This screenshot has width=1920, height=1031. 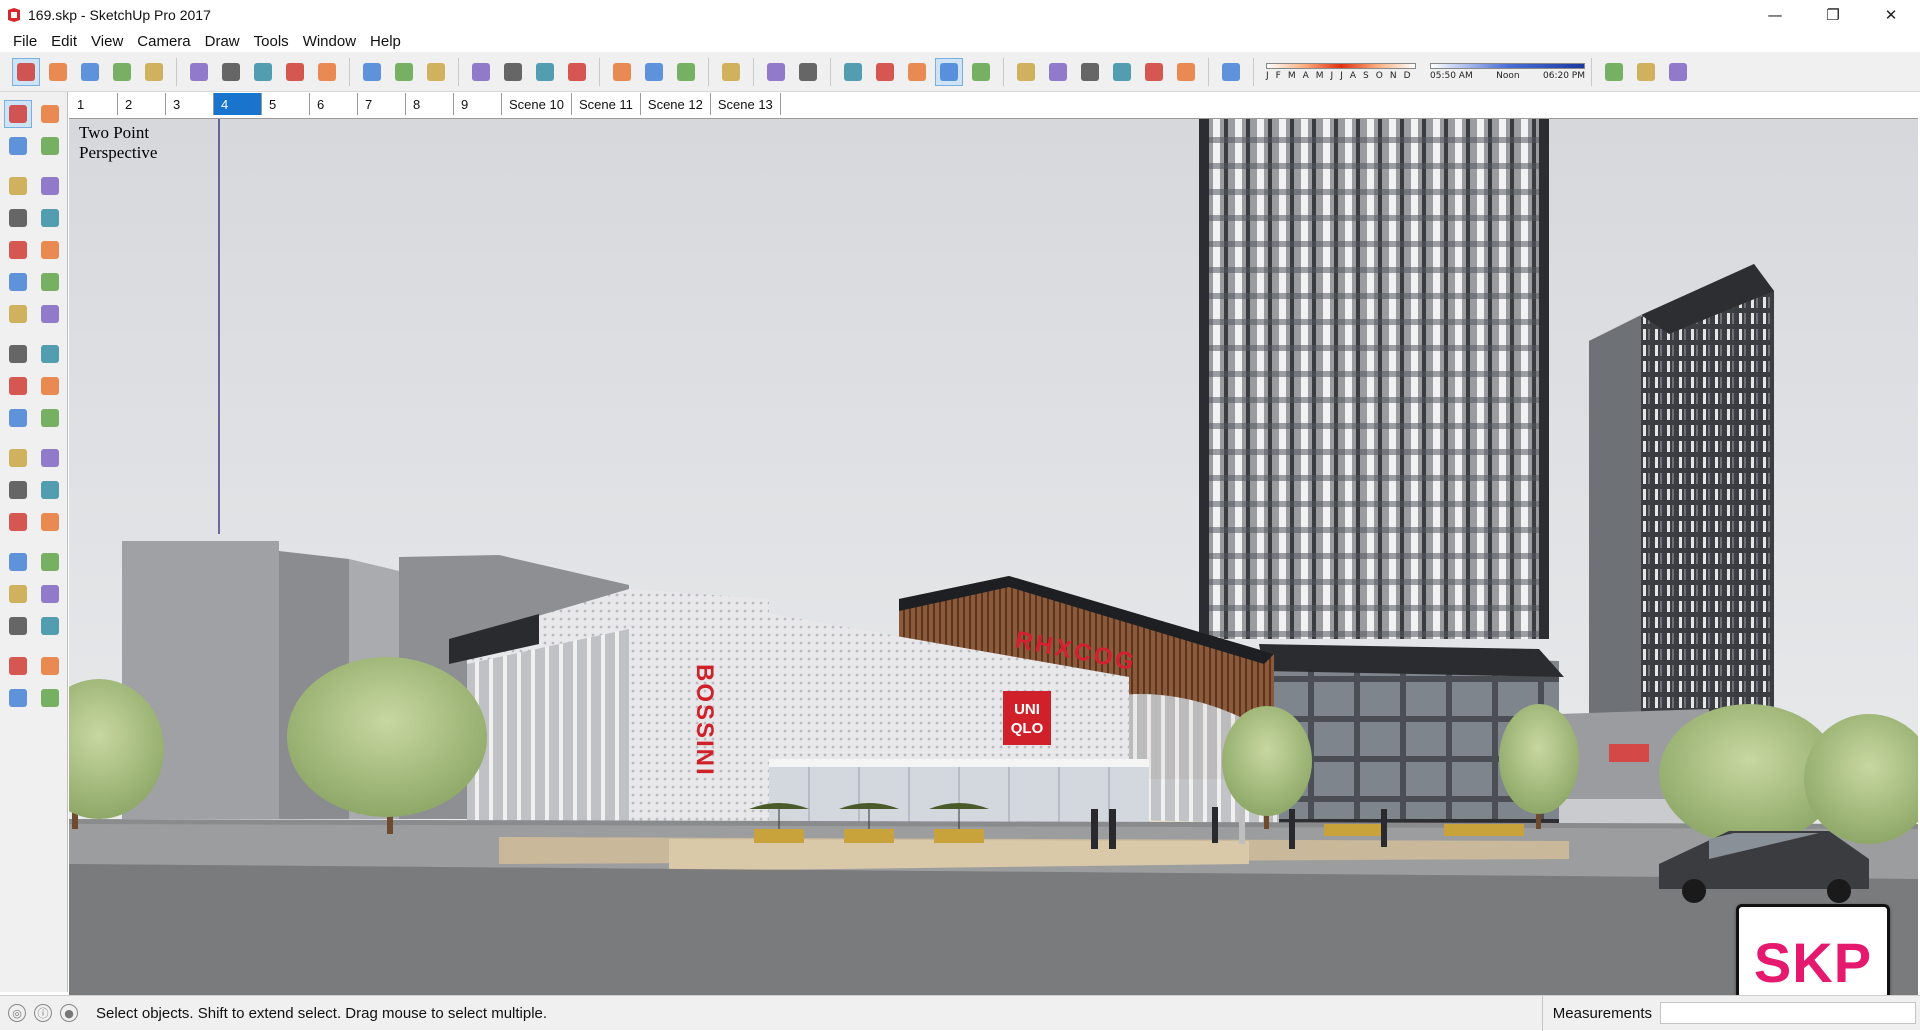 I want to click on measurements-input, so click(x=1788, y=1013).